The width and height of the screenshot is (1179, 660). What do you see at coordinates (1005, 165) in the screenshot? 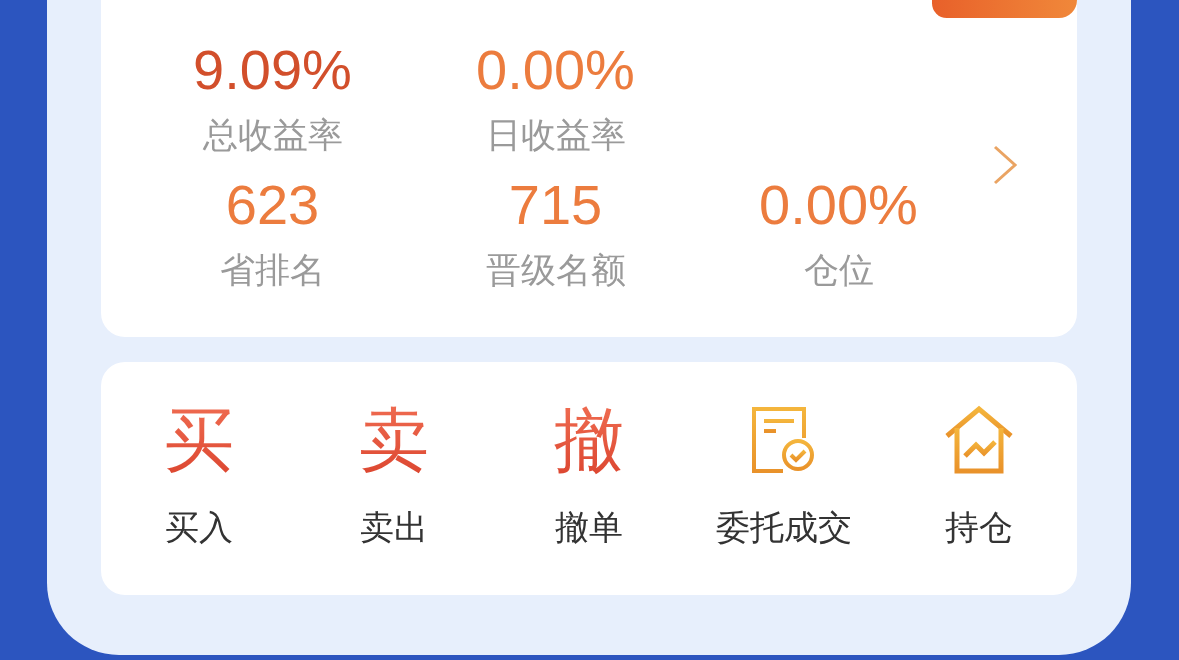
I see `chevron-right-icon` at bounding box center [1005, 165].